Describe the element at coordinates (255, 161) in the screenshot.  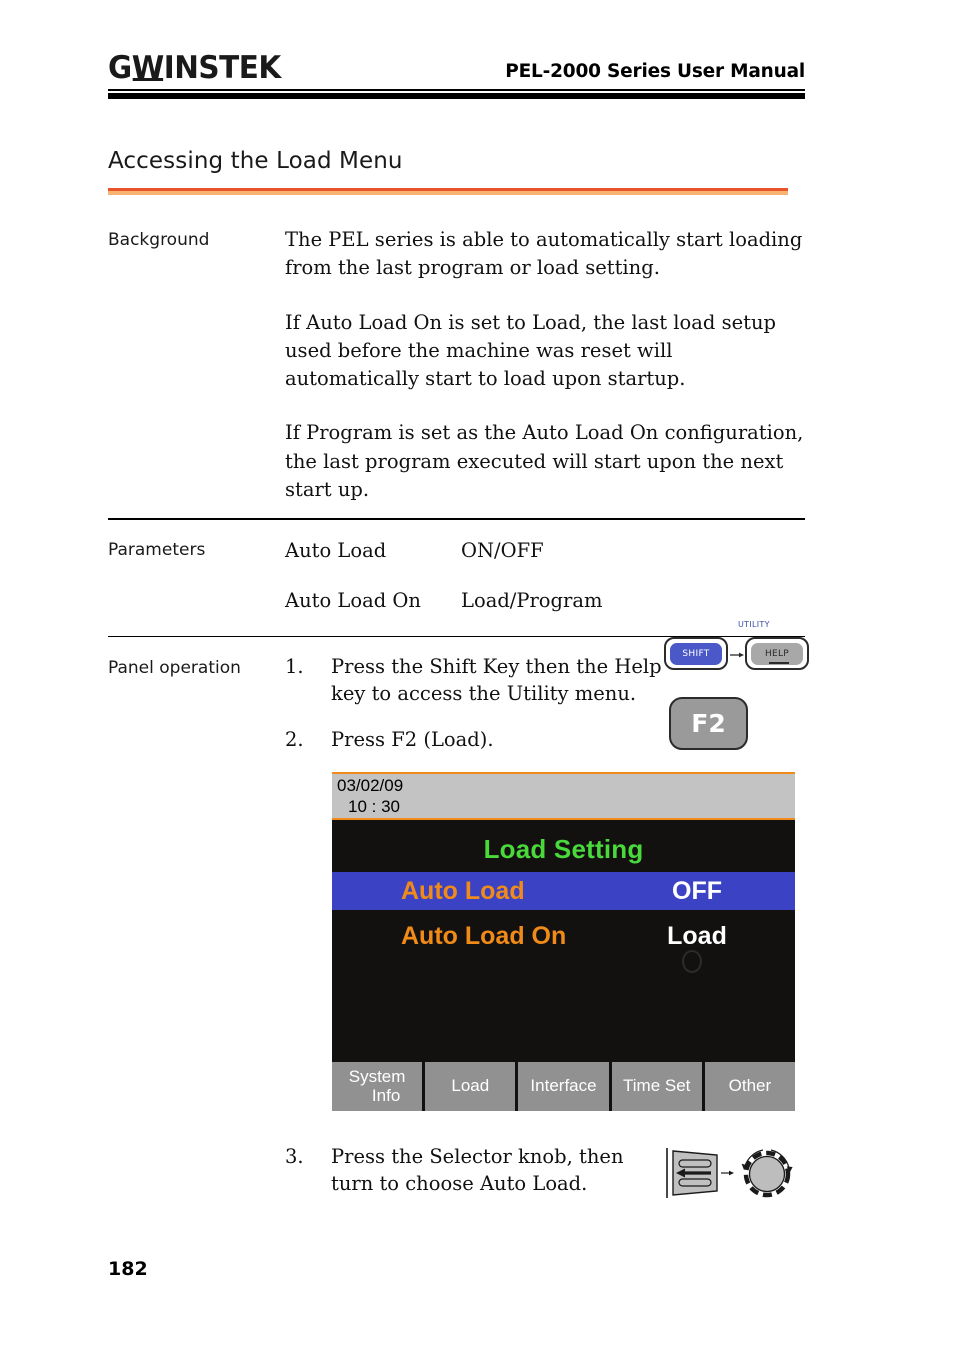
I see `page-title: Accessing the Load Menu` at that location.